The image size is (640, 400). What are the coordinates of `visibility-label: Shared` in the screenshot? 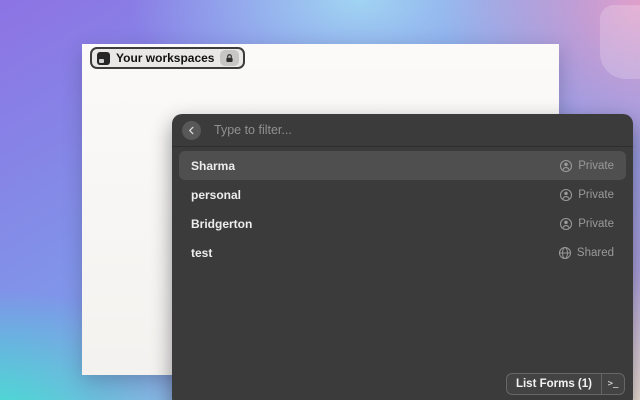 It's located at (595, 252).